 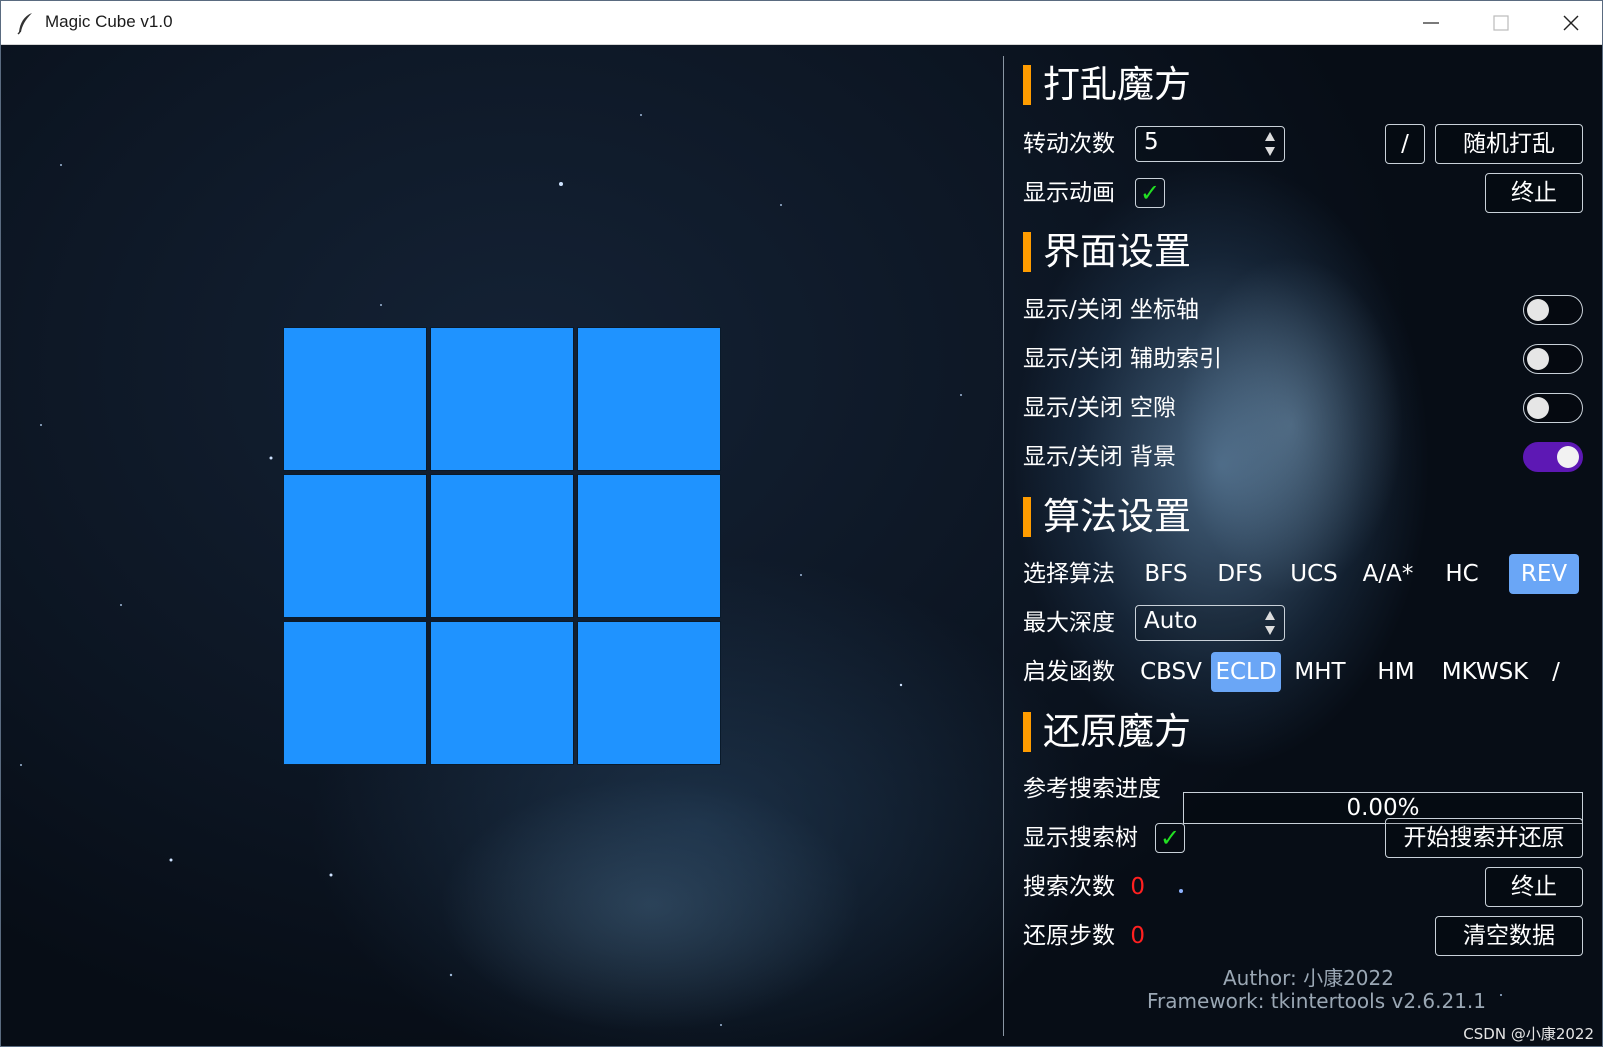 I want to click on minimize-icon, so click(x=1431, y=23).